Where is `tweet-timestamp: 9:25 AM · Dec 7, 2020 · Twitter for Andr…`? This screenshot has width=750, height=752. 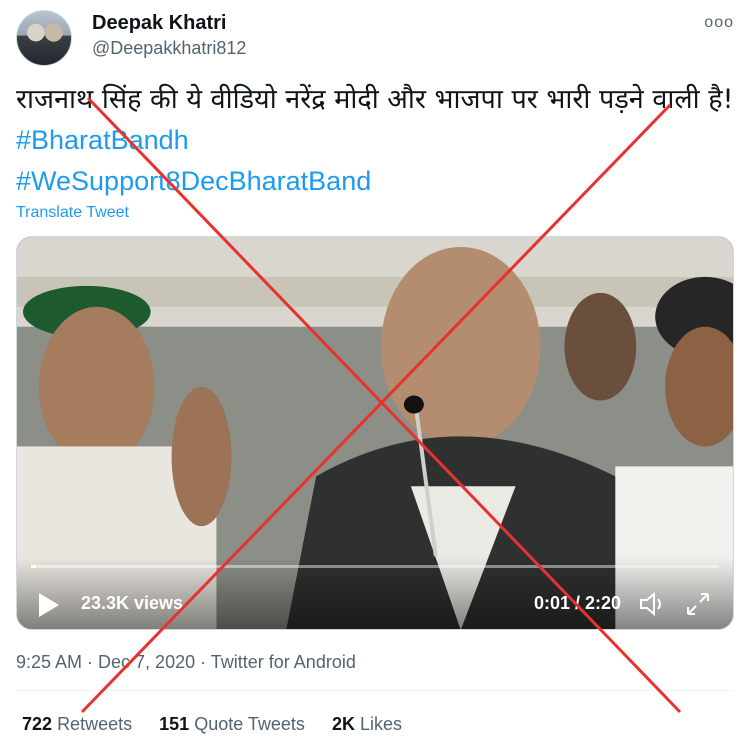
tweet-timestamp: 9:25 AM · Dec 7, 2020 · Twitter for Andr… is located at coordinates (186, 662).